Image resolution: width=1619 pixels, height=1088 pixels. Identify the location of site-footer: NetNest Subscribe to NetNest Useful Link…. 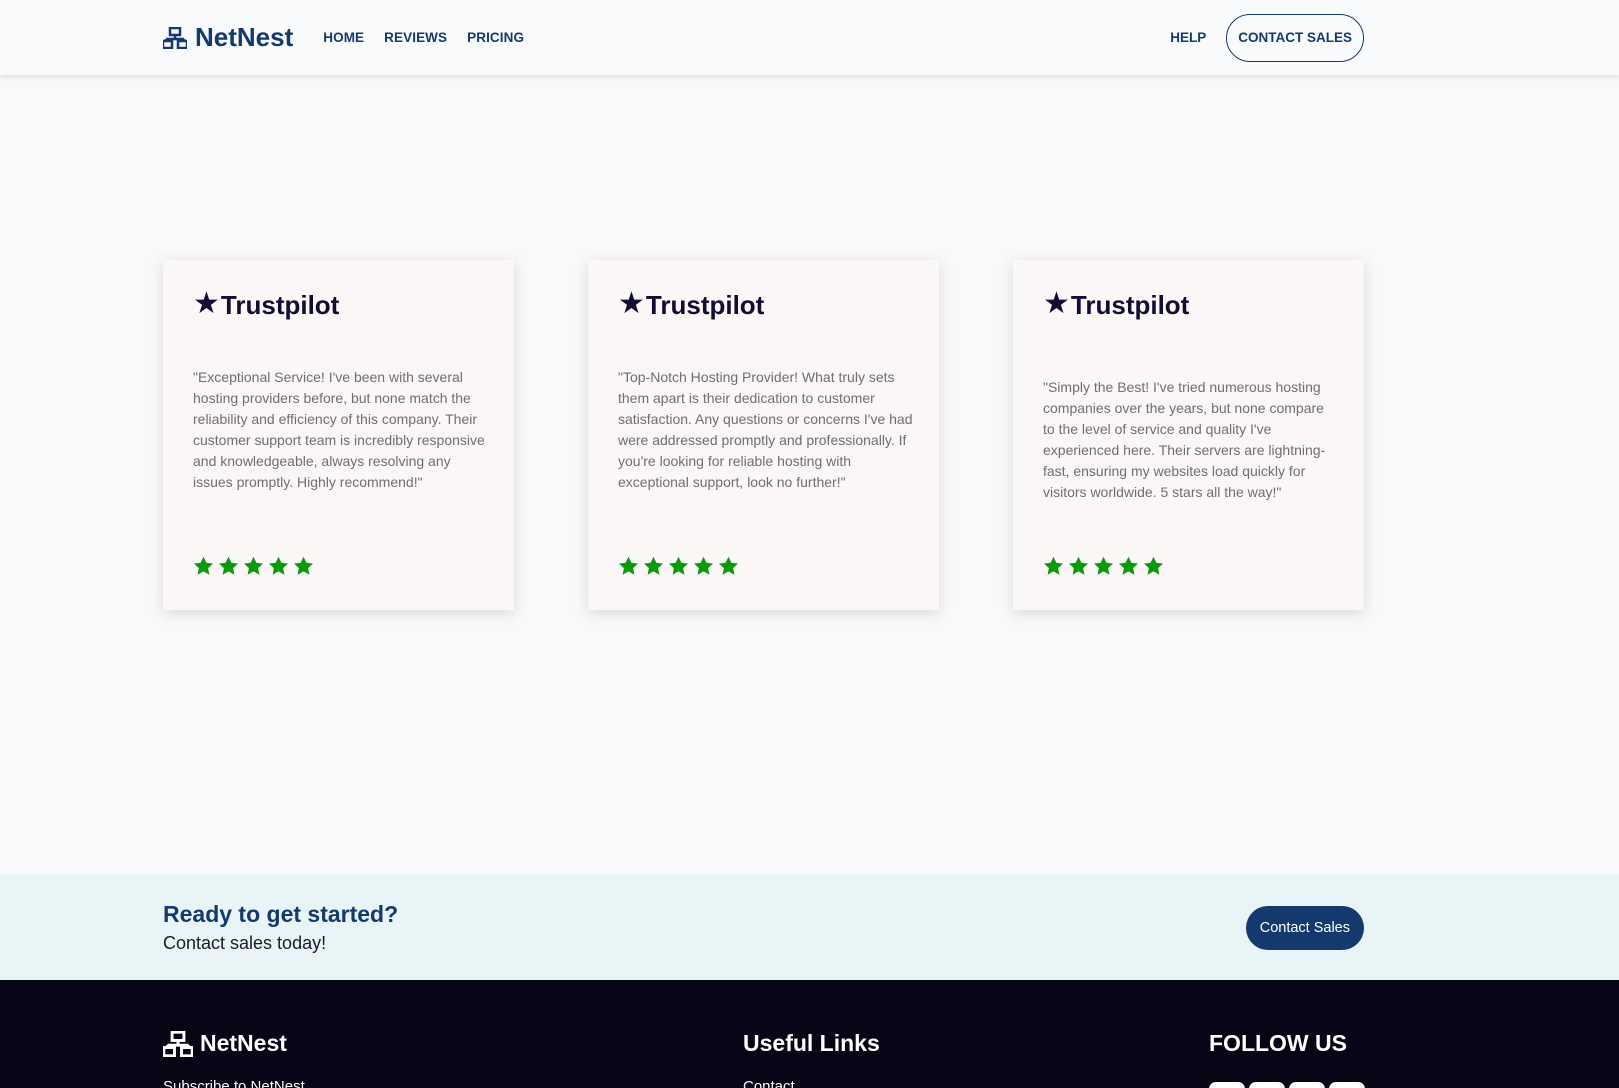
(809, 1034).